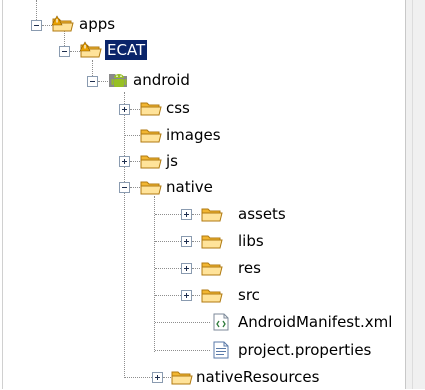  Describe the element at coordinates (178, 108) in the screenshot. I see `tree-item-label: css` at that location.